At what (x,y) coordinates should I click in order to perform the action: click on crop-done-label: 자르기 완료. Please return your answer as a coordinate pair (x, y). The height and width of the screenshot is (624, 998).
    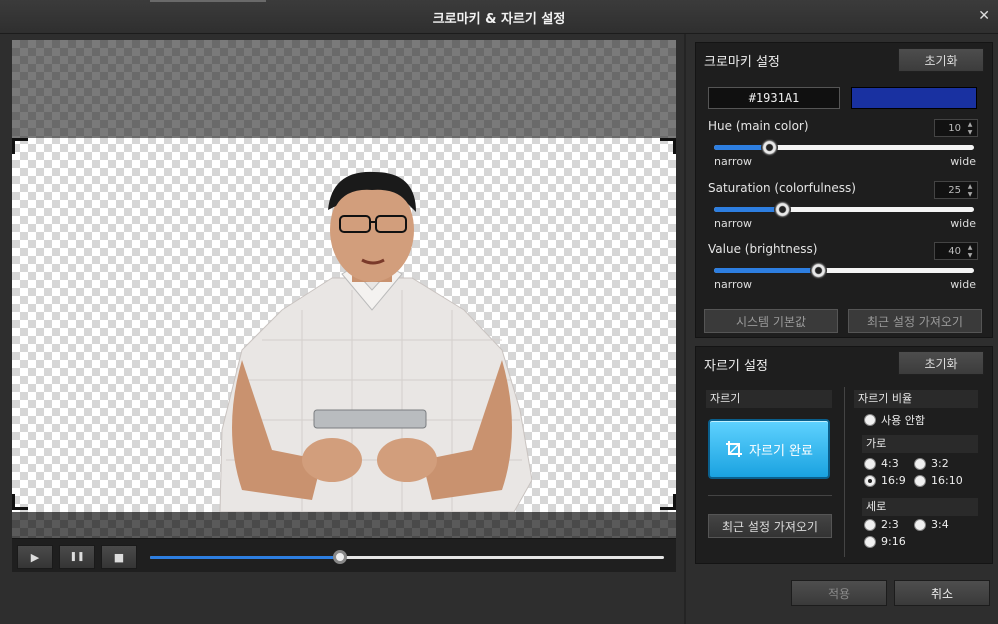
    Looking at the image, I should click on (781, 451).